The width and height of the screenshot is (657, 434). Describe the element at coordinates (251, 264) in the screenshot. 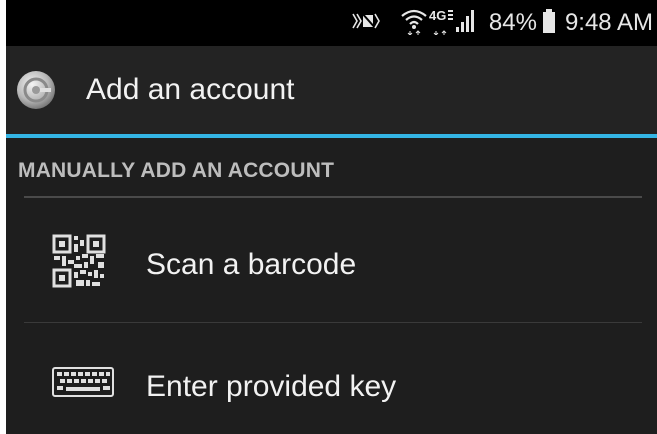

I see `scan-barcode-label: Scan a barcode` at that location.